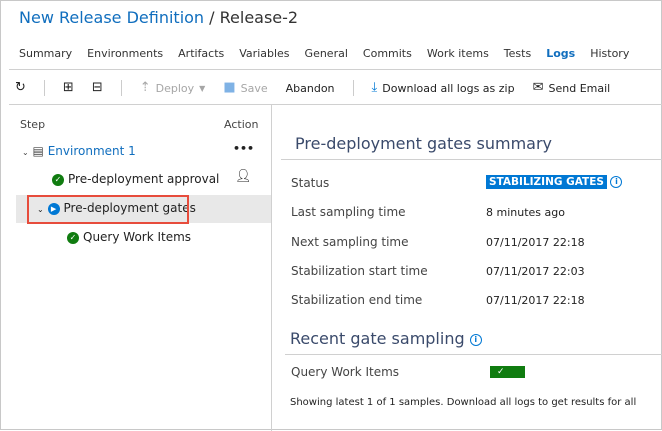  I want to click on collapse-all-button: ⊟, so click(97, 88).